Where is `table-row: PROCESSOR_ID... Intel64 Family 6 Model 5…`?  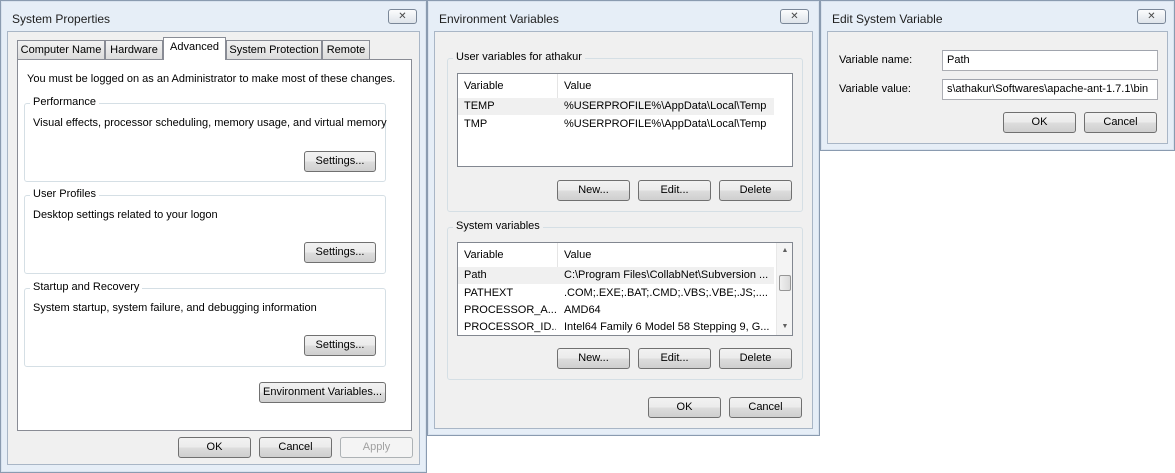 table-row: PROCESSOR_ID... Intel64 Family 6 Model 5… is located at coordinates (616, 327).